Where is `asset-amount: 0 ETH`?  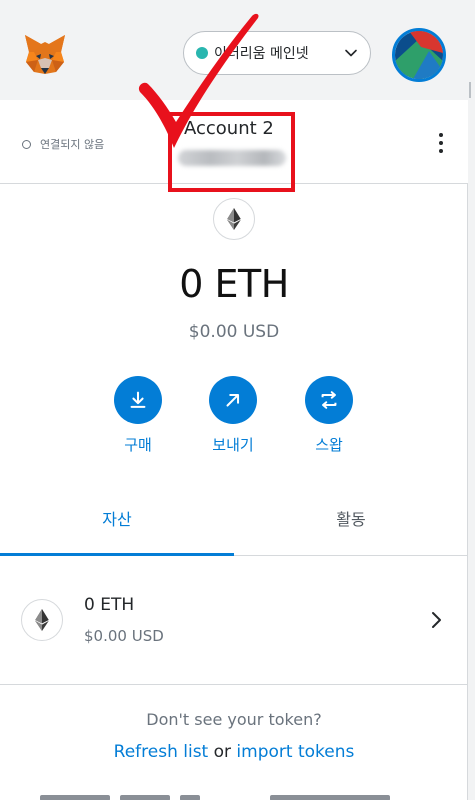
asset-amount: 0 ETH is located at coordinates (109, 605).